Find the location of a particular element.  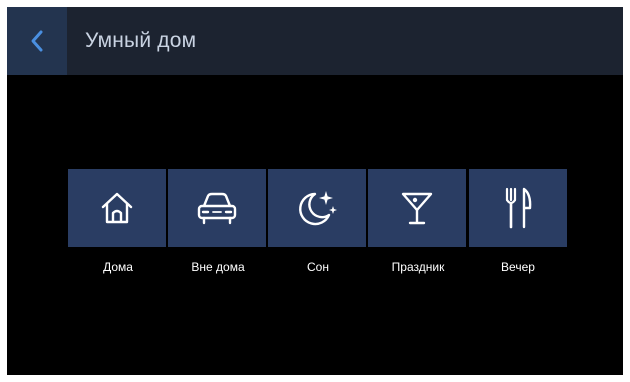

scene-evening: Вечер is located at coordinates (518, 221).